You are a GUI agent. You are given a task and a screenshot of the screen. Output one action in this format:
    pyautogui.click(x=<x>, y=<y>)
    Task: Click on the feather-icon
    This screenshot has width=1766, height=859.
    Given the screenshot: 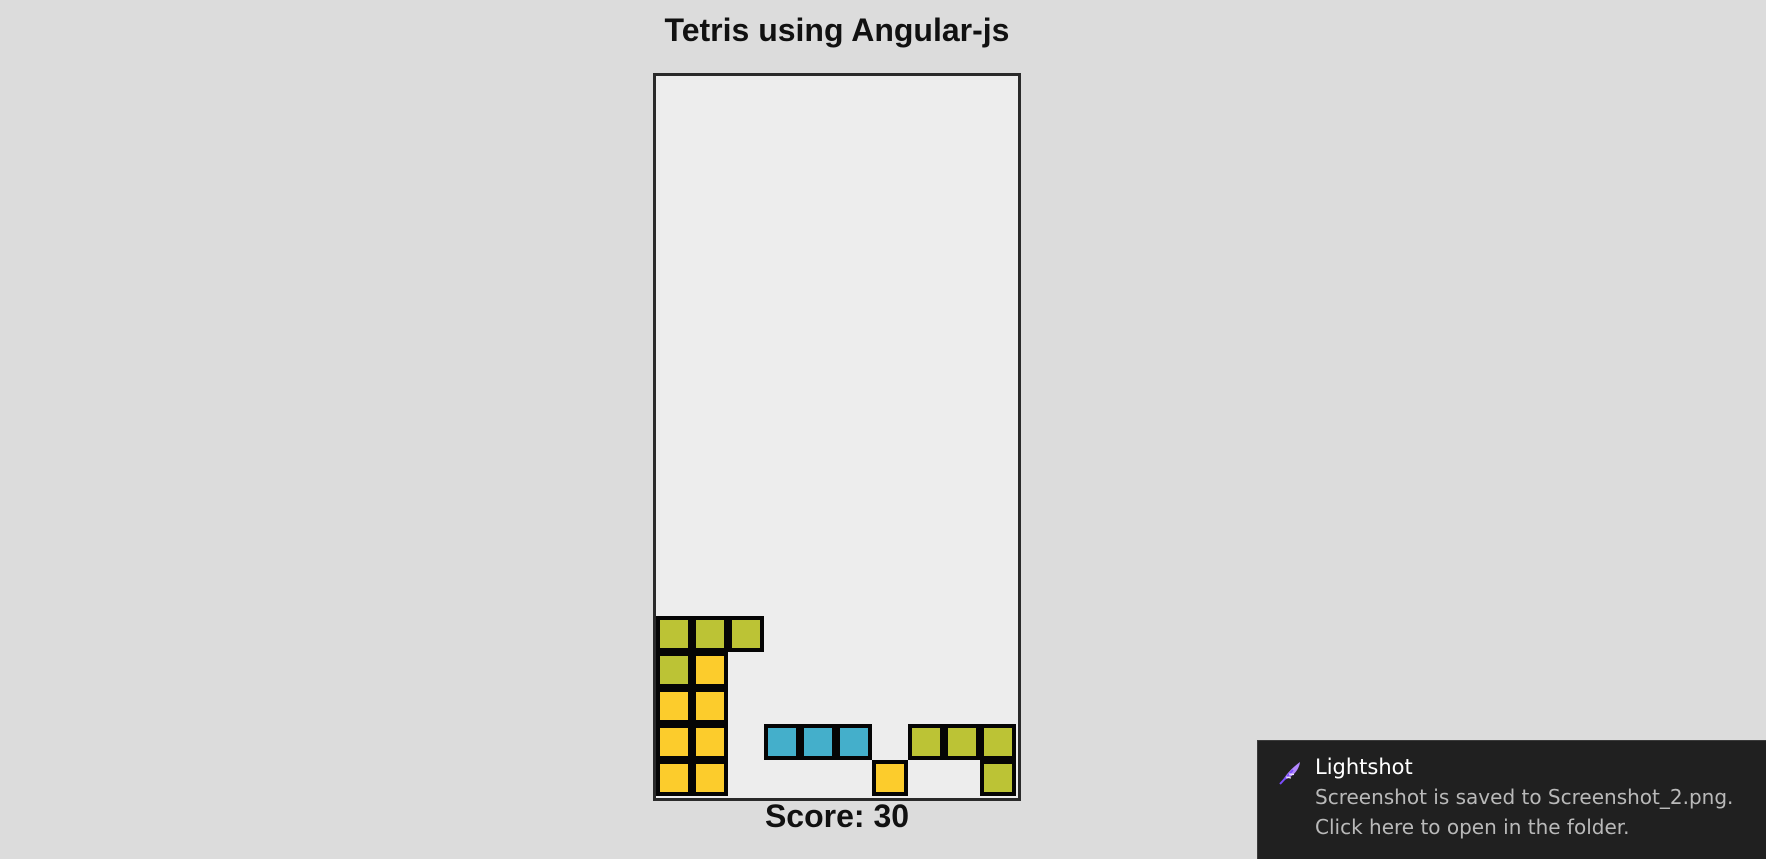 What is the action you would take?
    pyautogui.click(x=1290, y=773)
    